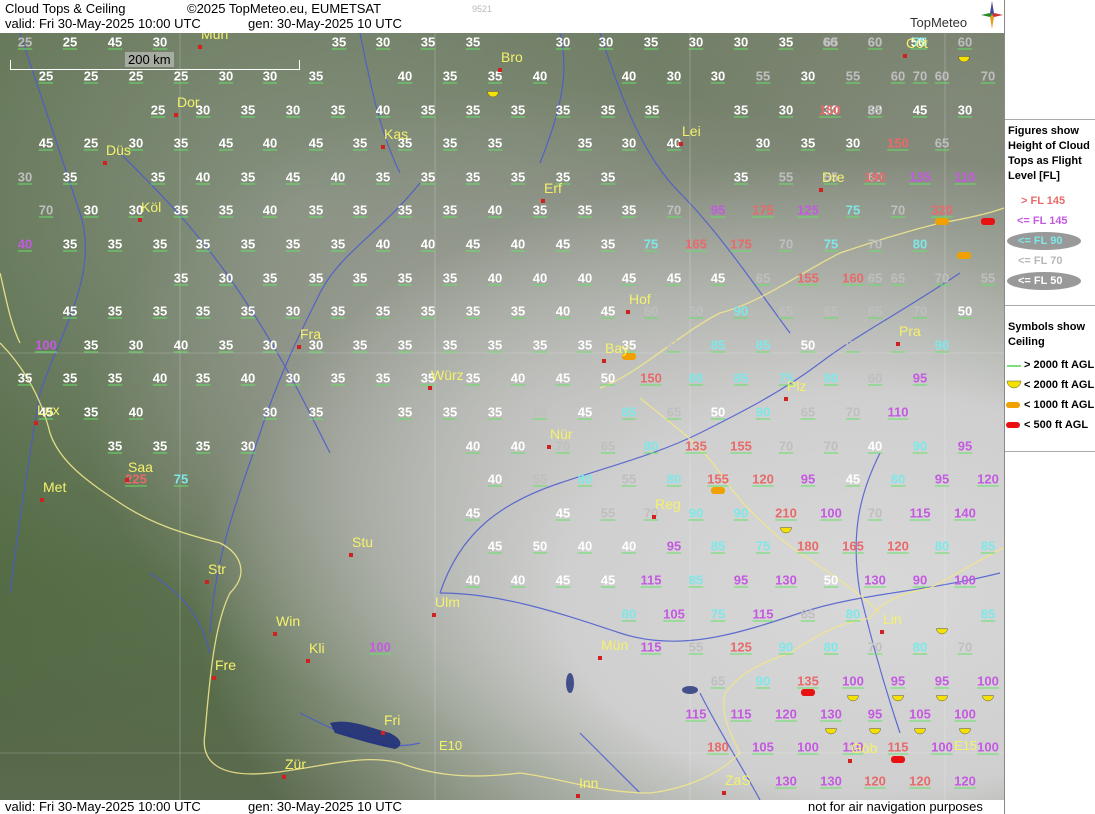 The height and width of the screenshot is (814, 1095). Describe the element at coordinates (831, 714) in the screenshot. I see `cloud-top-label: 130` at that location.